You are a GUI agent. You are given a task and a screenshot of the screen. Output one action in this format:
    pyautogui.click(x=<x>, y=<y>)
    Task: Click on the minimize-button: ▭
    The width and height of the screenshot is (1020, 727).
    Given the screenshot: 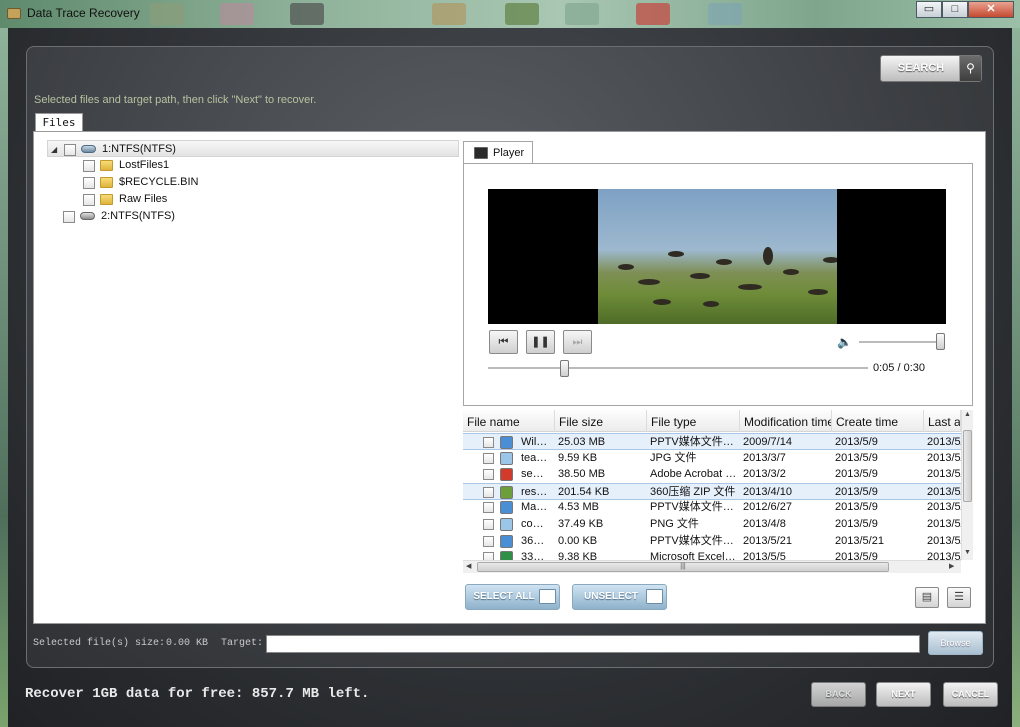 What is the action you would take?
    pyautogui.click(x=929, y=9)
    